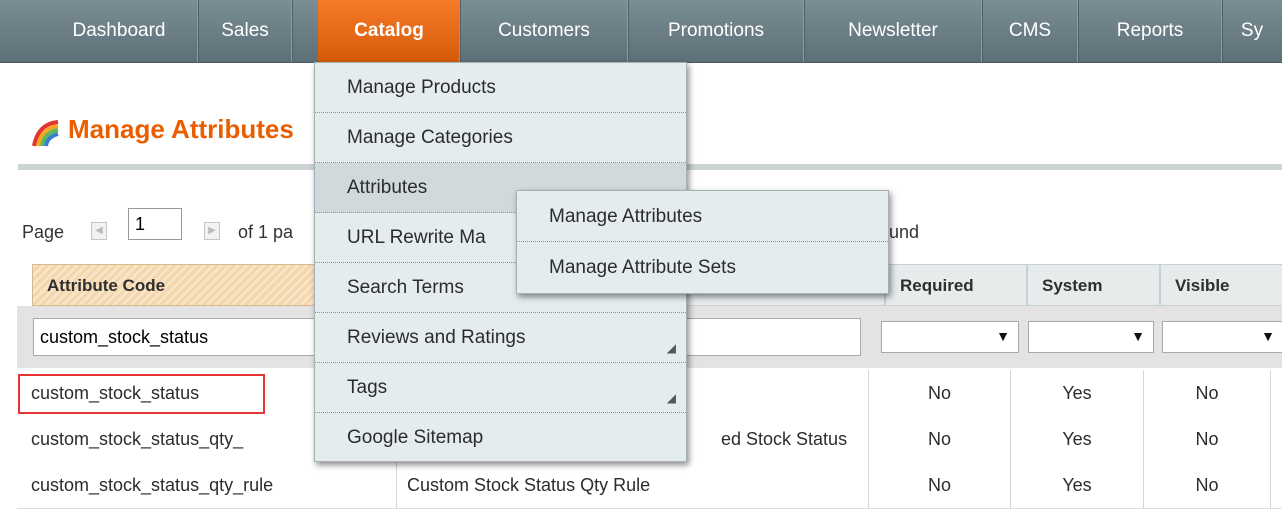 This screenshot has width=1282, height=509. I want to click on pager-page-label: Page, so click(43, 232).